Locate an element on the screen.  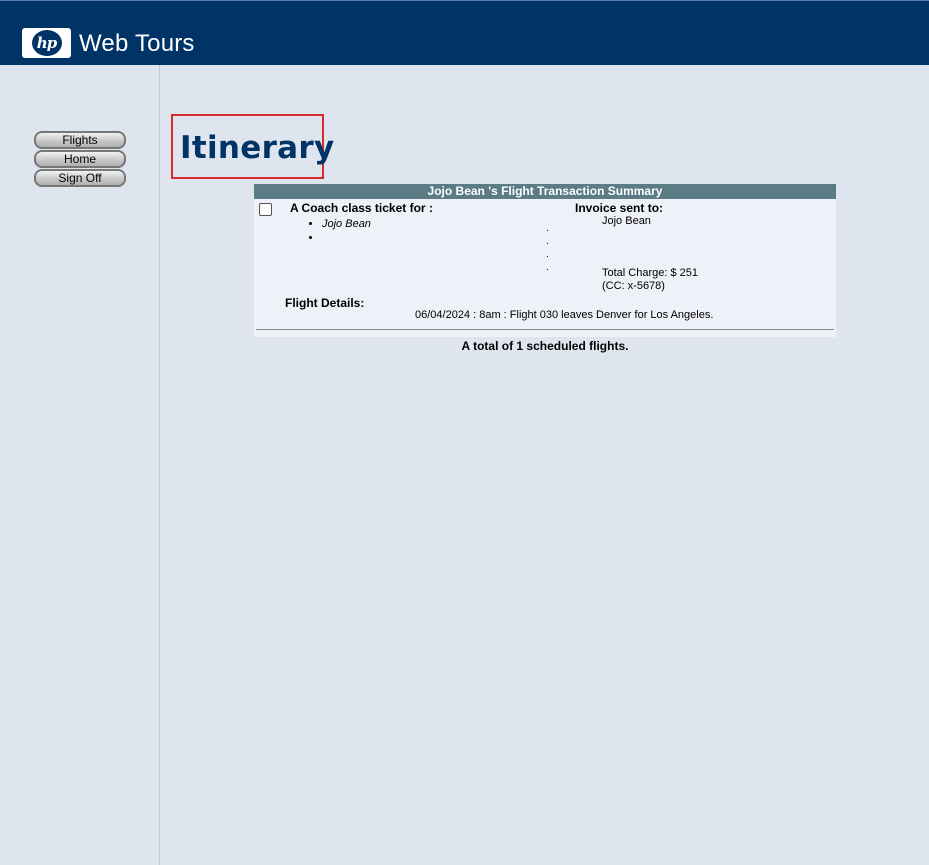
select-itinerary-checkbox is located at coordinates (265, 209).